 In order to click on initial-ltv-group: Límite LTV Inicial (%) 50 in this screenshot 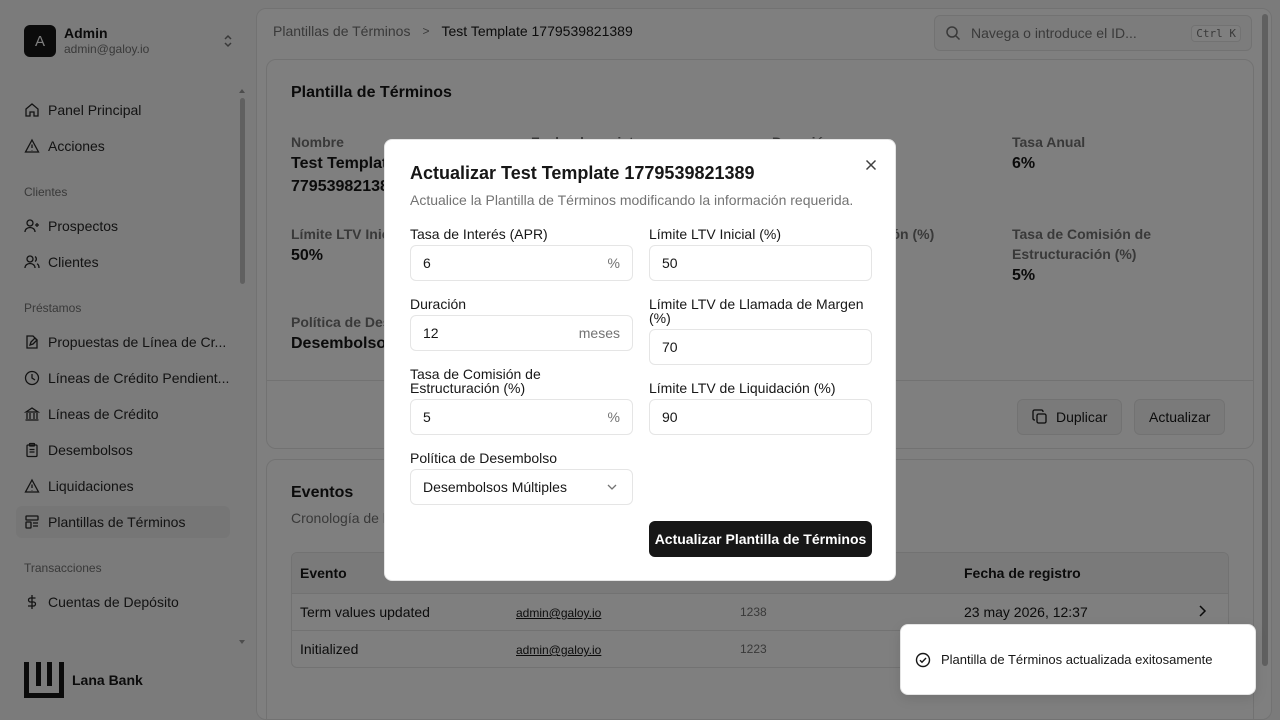, I will do `click(760, 254)`.